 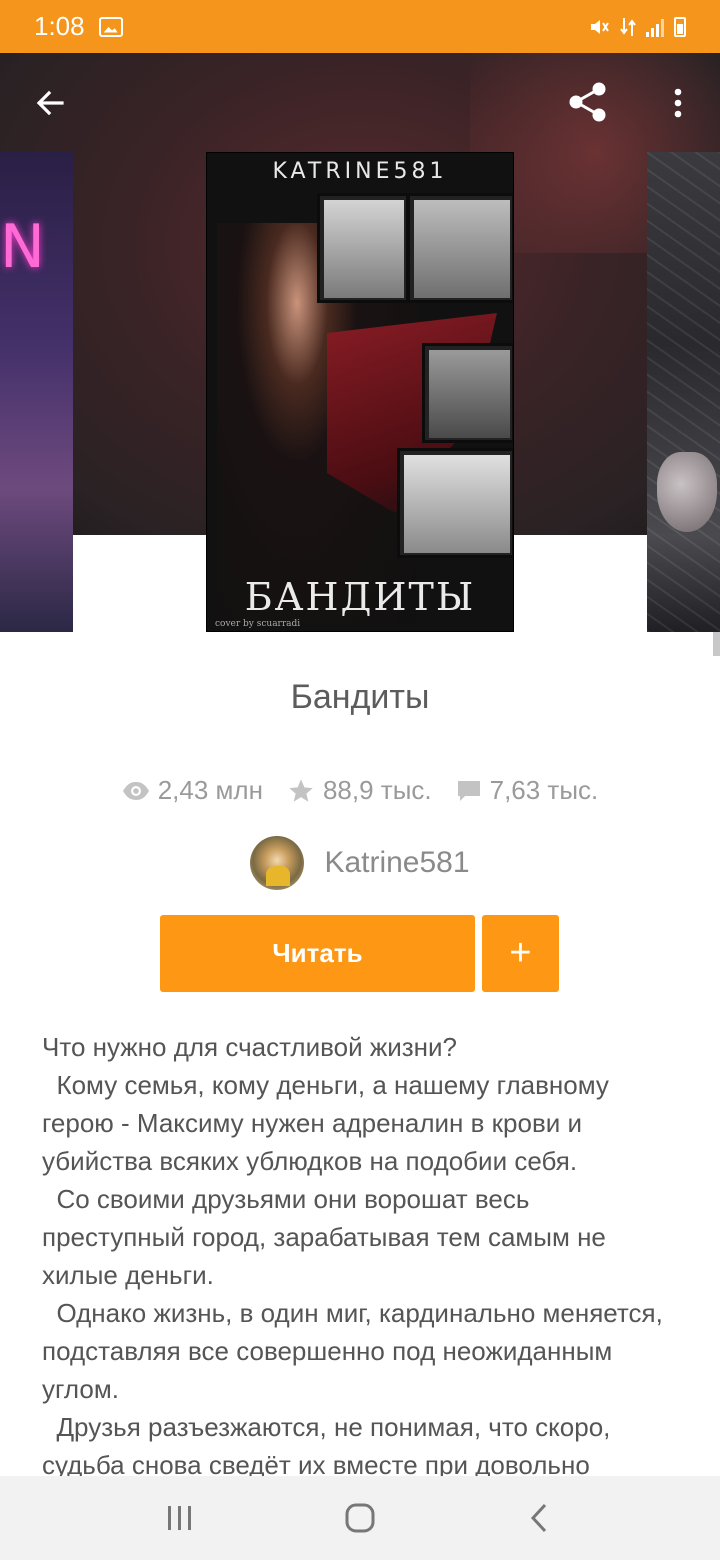 I want to click on cover-title-text: БАНДИТЫ, so click(x=360, y=597).